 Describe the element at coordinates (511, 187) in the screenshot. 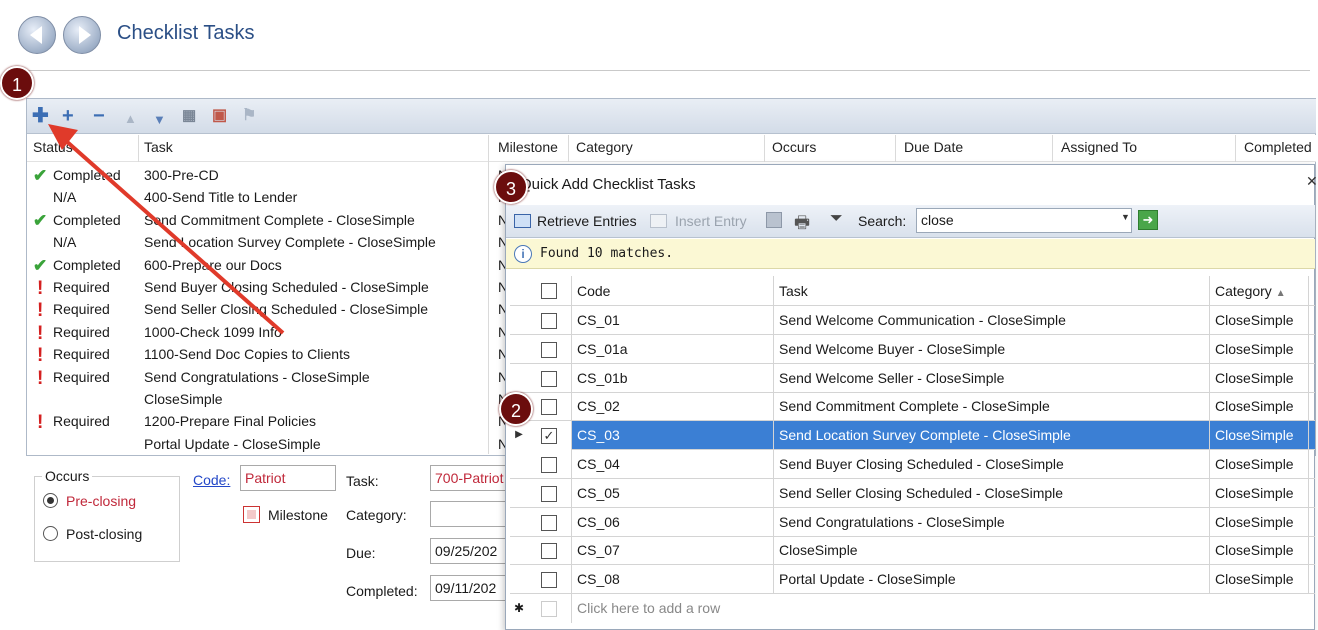

I see `callout-badge-3: 3` at that location.